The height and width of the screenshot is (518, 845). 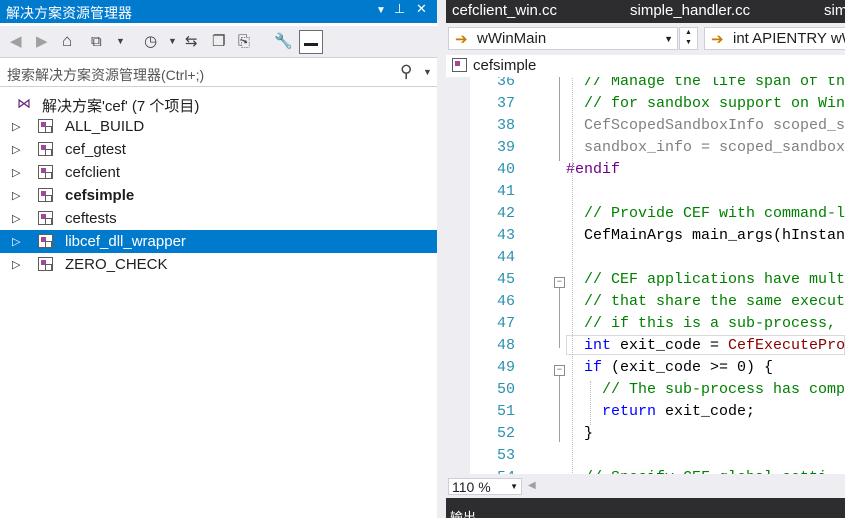 What do you see at coordinates (505, 411) in the screenshot?
I see `line-number: 51` at bounding box center [505, 411].